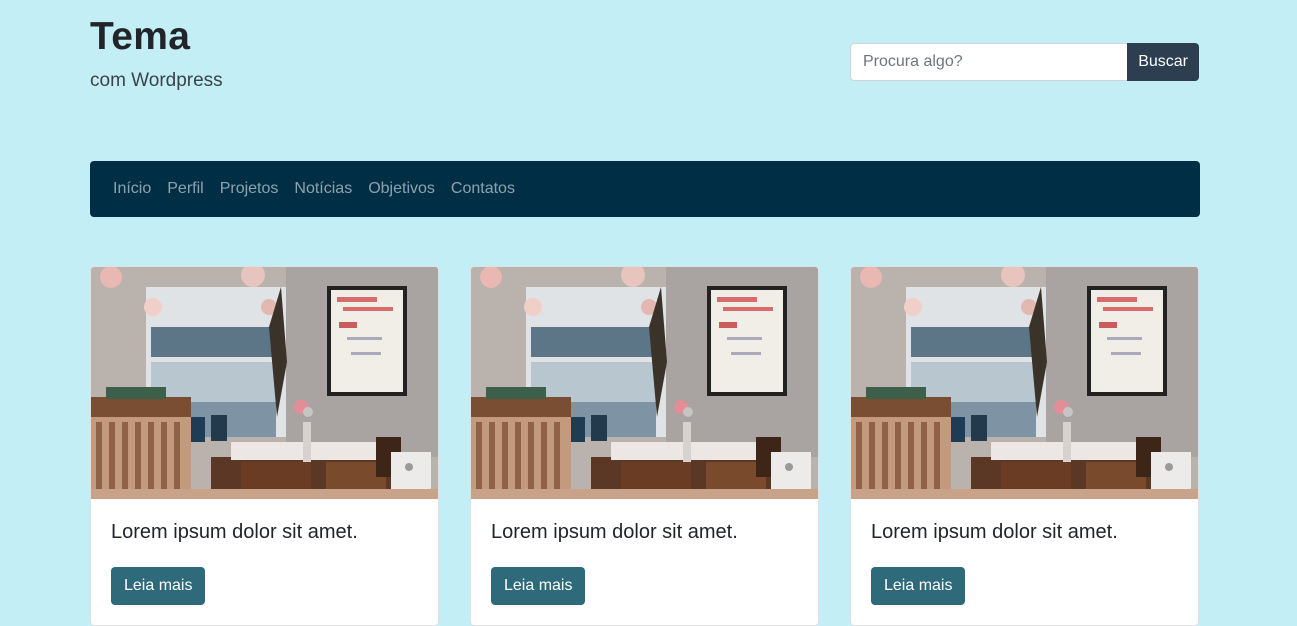 This screenshot has width=1297, height=626. I want to click on search-form: Buscar, so click(1024, 62).